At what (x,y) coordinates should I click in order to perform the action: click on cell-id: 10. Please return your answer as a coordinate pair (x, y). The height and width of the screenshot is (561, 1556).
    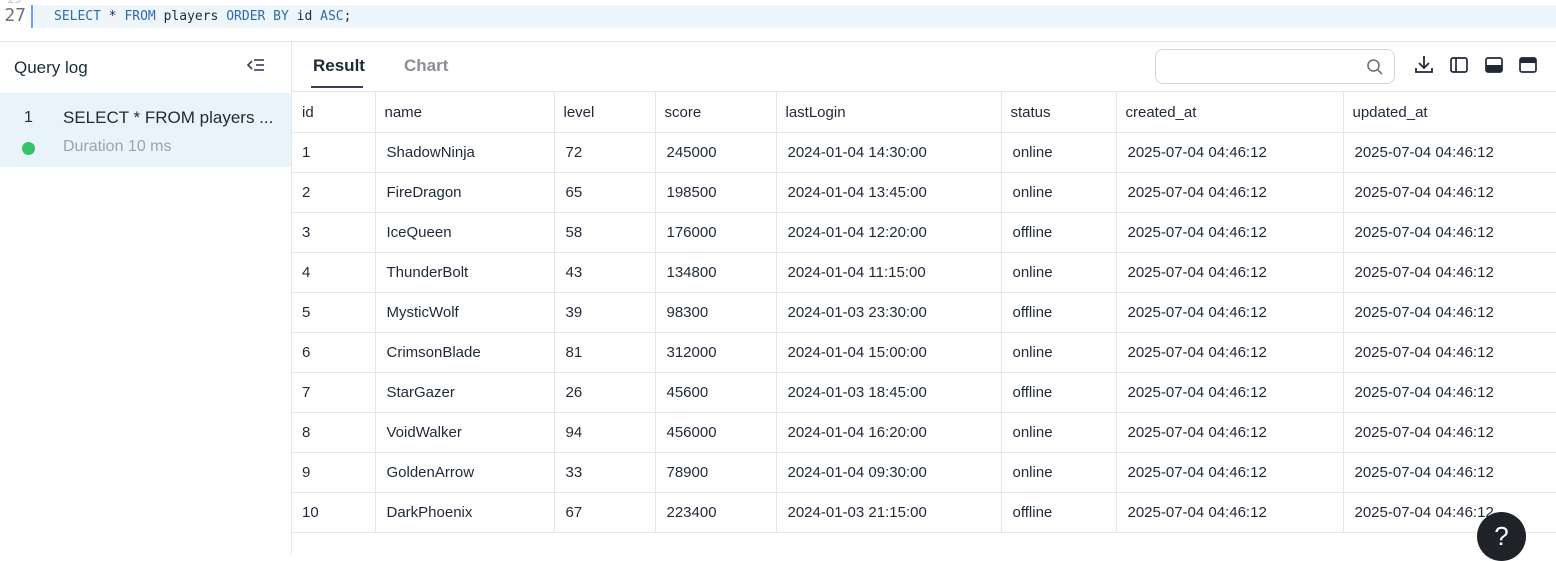
    Looking at the image, I should click on (334, 512).